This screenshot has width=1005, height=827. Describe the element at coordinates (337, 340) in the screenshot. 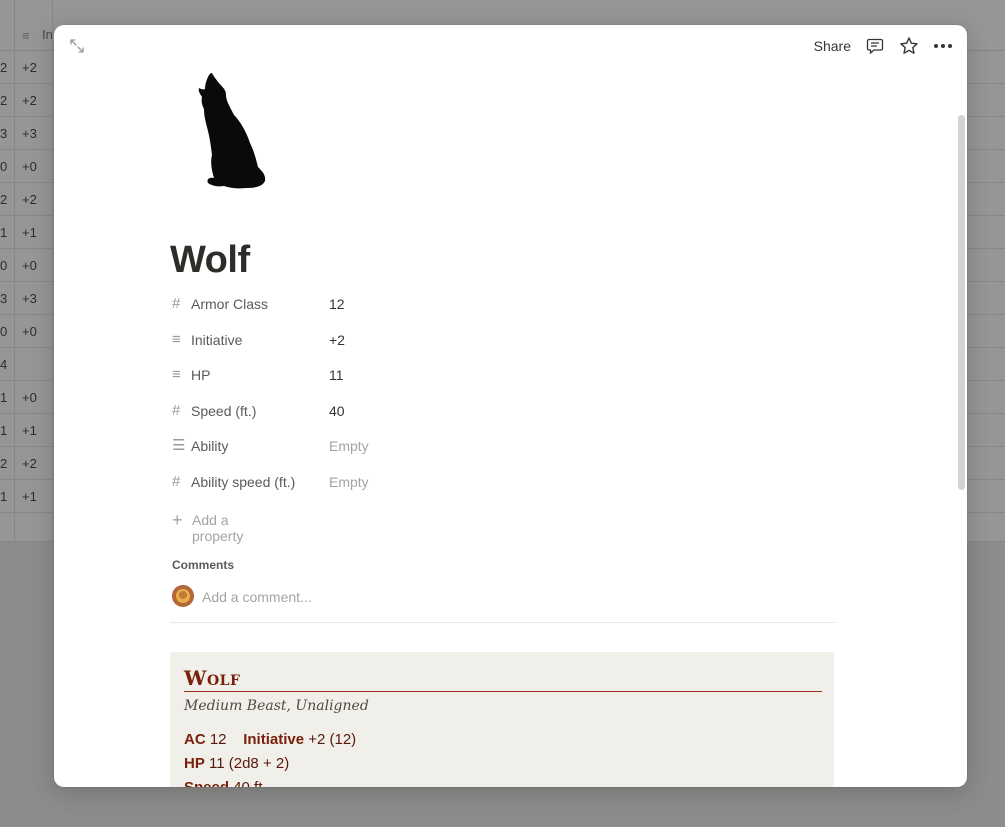

I see `property-value: +2` at that location.